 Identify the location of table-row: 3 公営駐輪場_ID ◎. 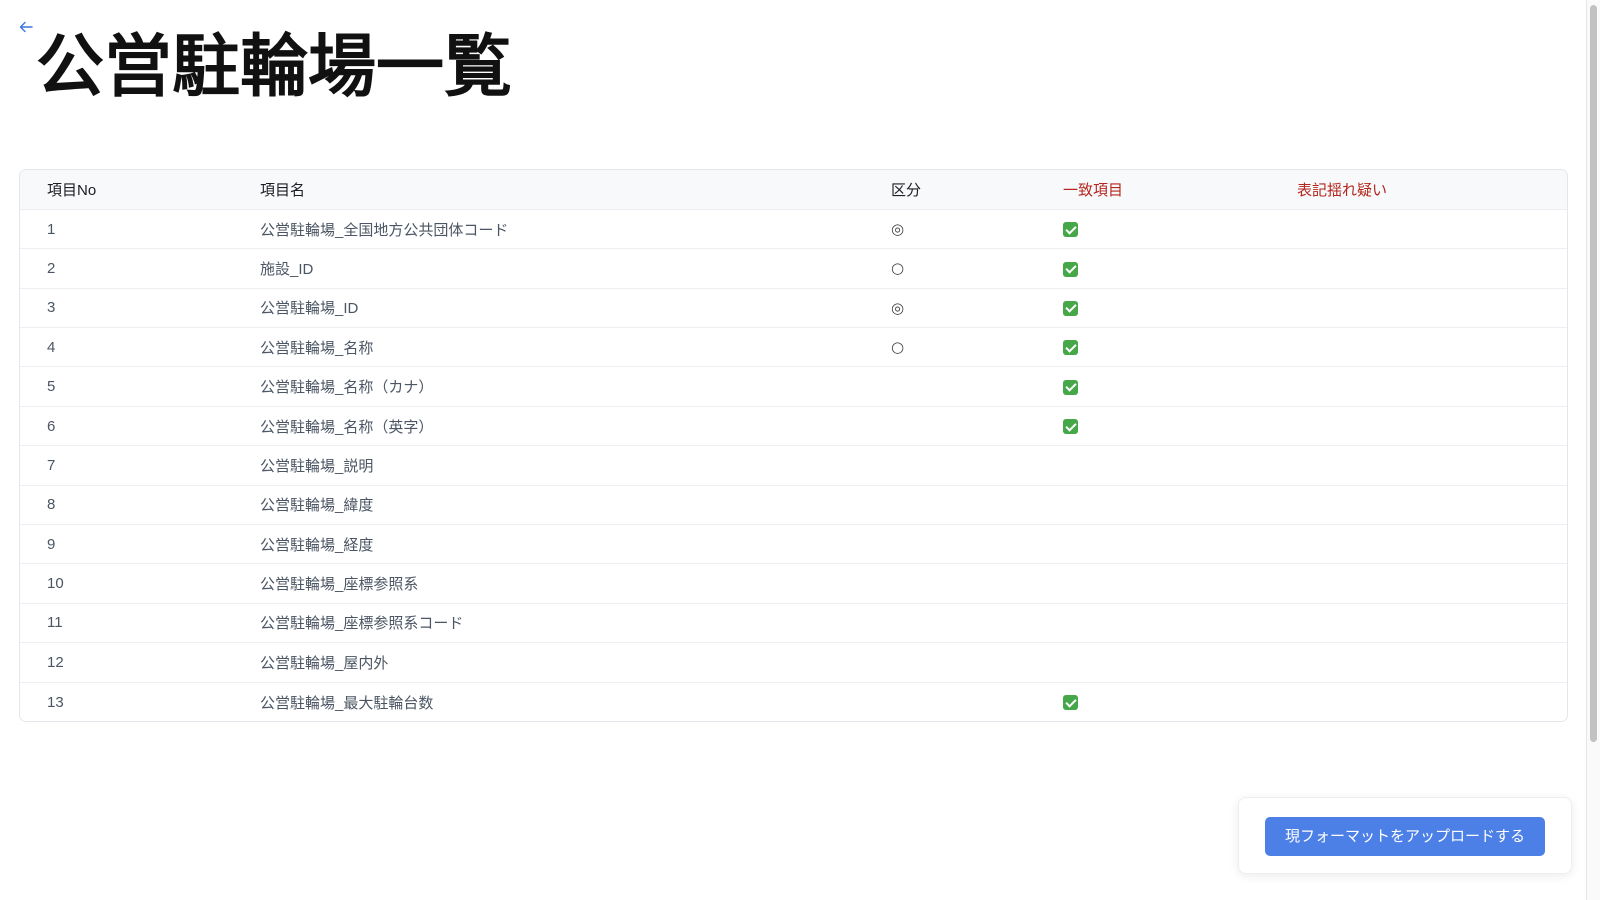
(793, 308).